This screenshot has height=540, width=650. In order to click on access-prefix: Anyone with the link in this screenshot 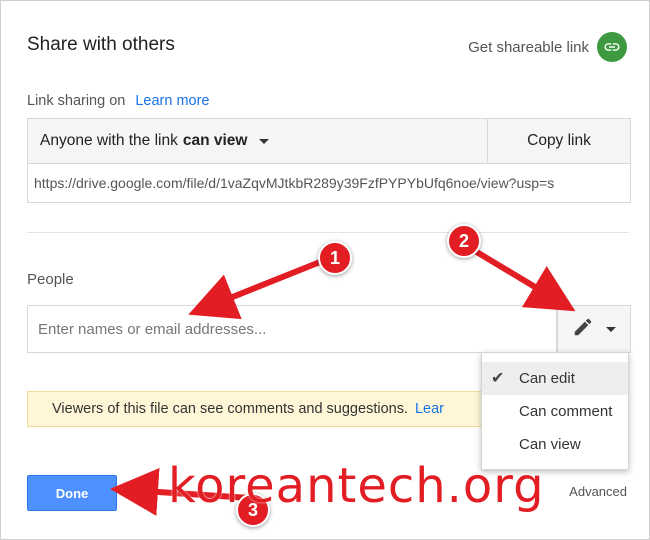, I will do `click(109, 140)`.